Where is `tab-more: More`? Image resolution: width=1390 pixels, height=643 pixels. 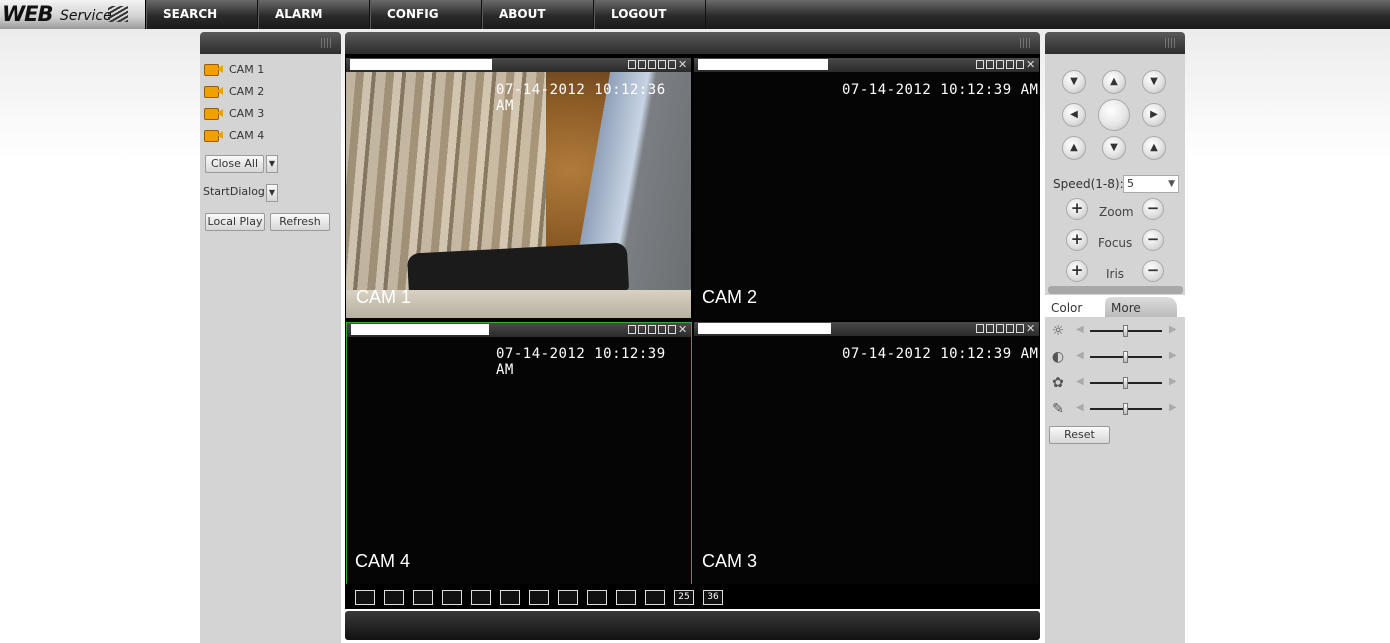 tab-more: More is located at coordinates (1141, 307).